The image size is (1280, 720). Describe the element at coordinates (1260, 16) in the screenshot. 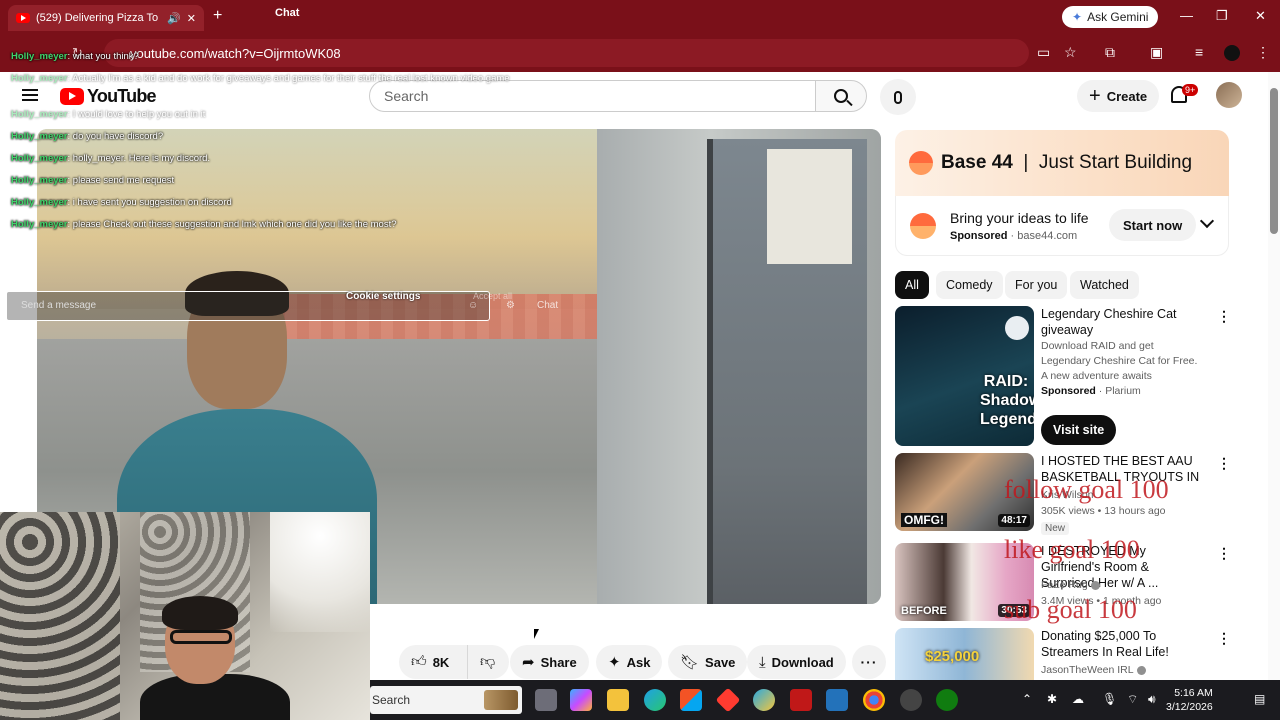

I see `close-window-icon: ✕` at that location.